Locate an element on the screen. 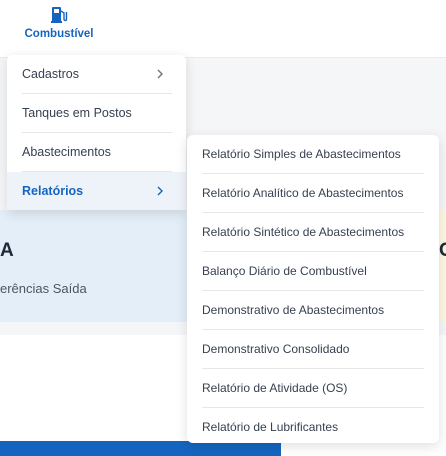  submenu-item-label: Demonstrativo de Abastecimentos is located at coordinates (293, 310).